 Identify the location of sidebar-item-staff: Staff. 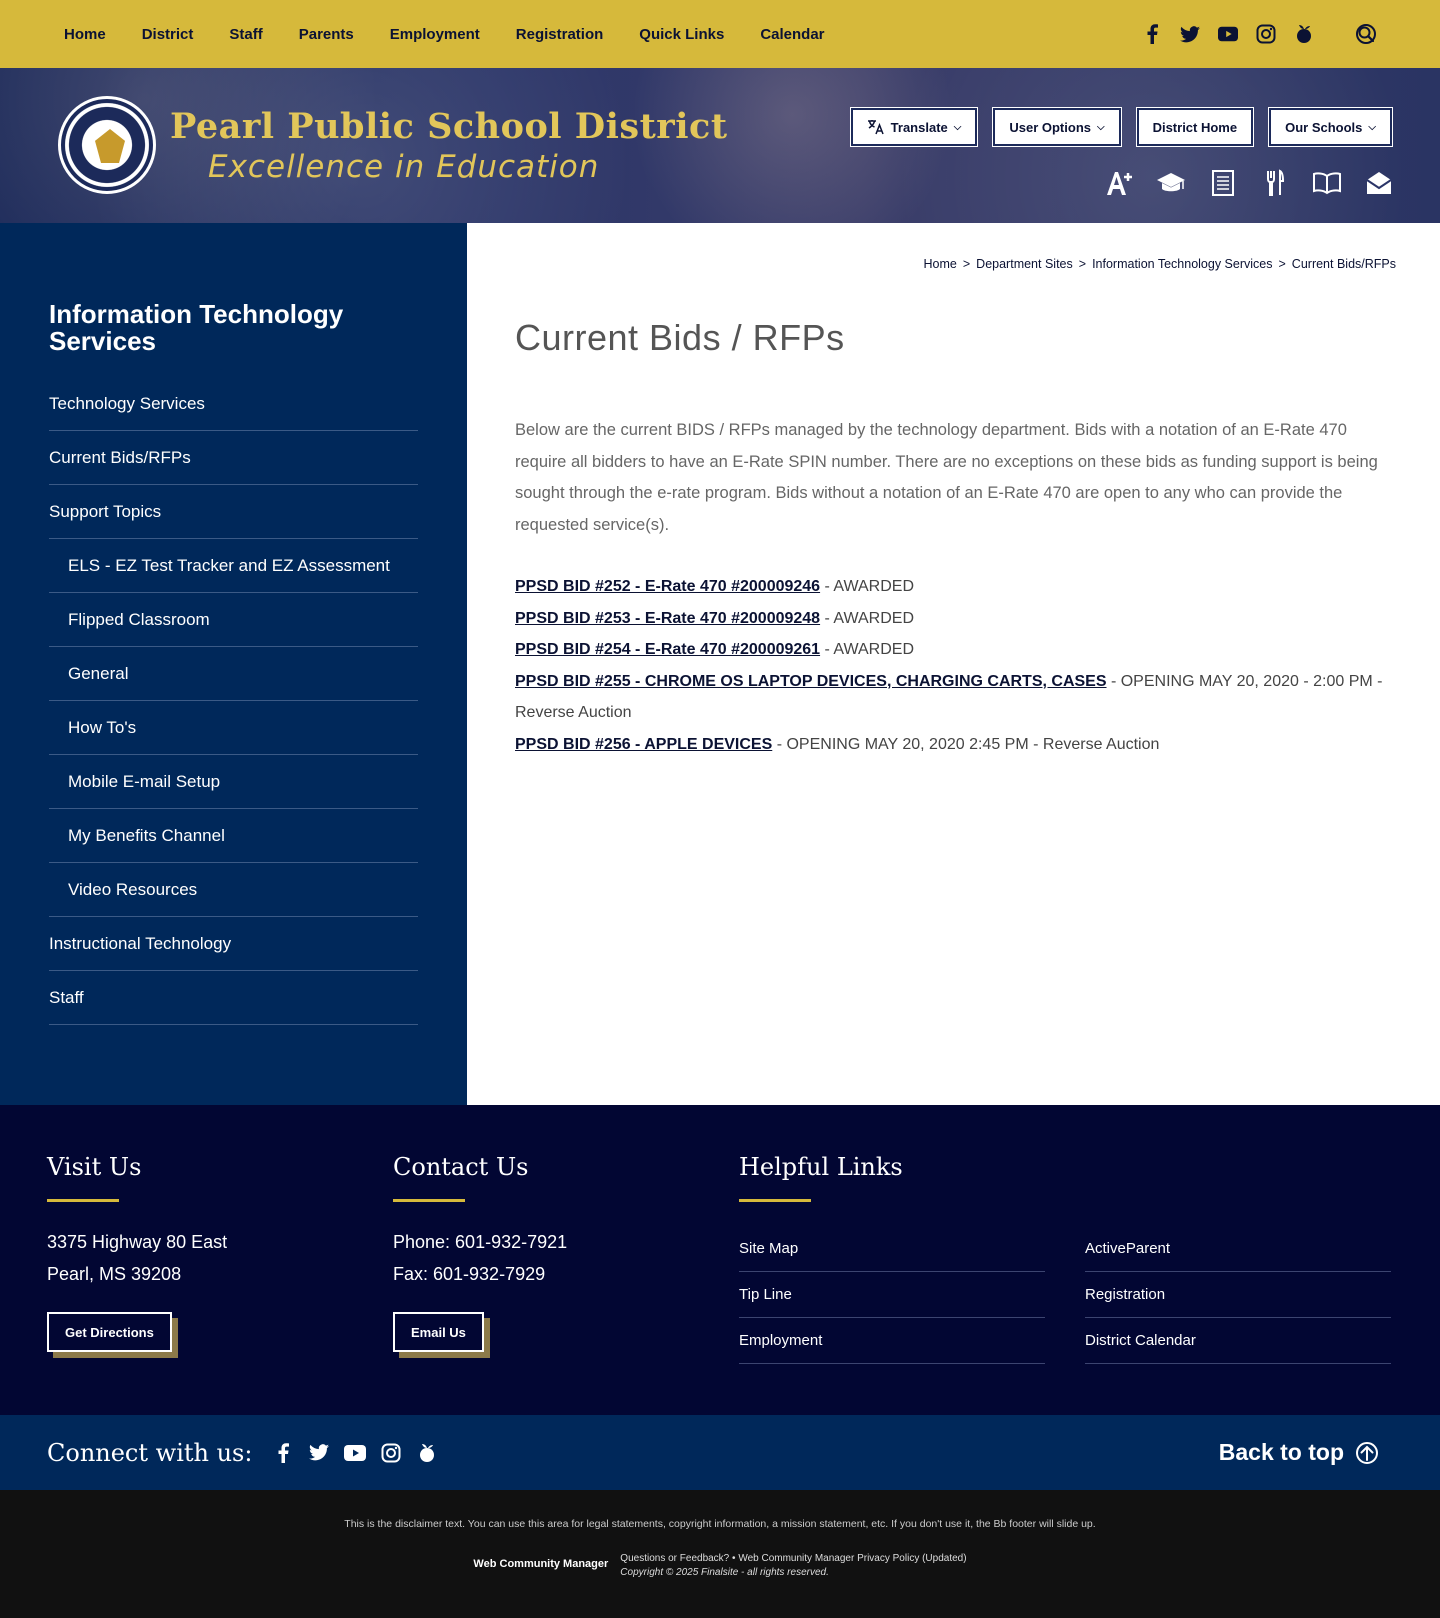
(233, 998).